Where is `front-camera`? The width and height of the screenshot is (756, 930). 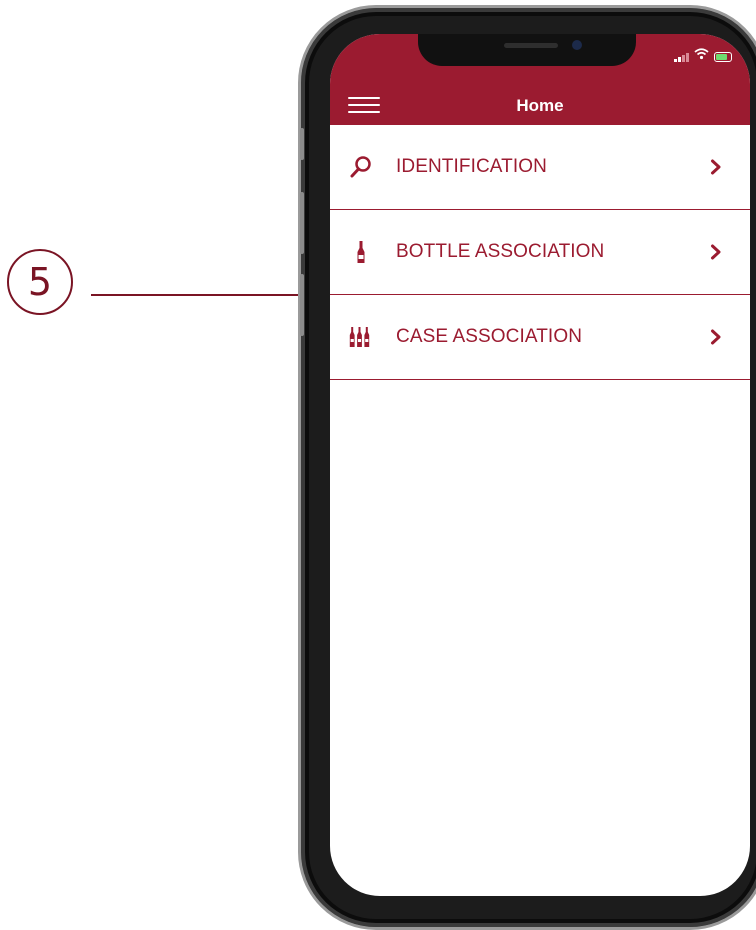 front-camera is located at coordinates (577, 45).